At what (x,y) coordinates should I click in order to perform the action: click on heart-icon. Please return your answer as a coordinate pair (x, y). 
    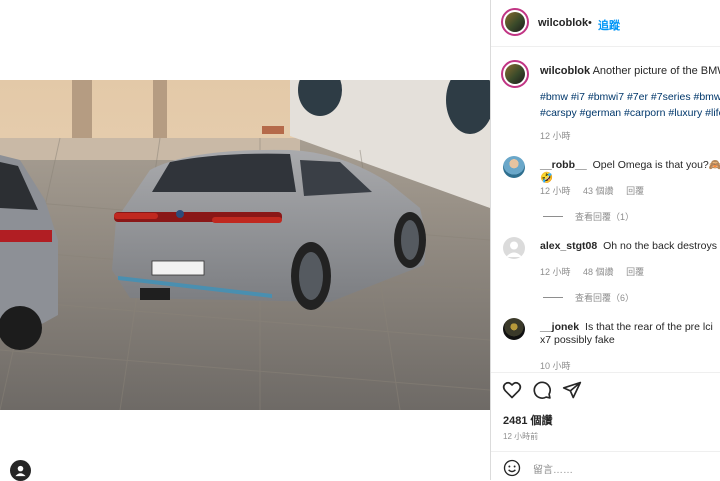
    Looking at the image, I should click on (512, 390).